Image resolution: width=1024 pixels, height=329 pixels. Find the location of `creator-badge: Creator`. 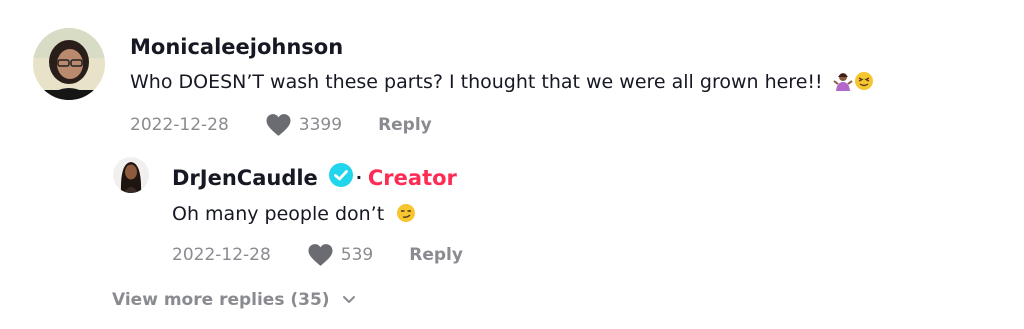

creator-badge: Creator is located at coordinates (412, 177).